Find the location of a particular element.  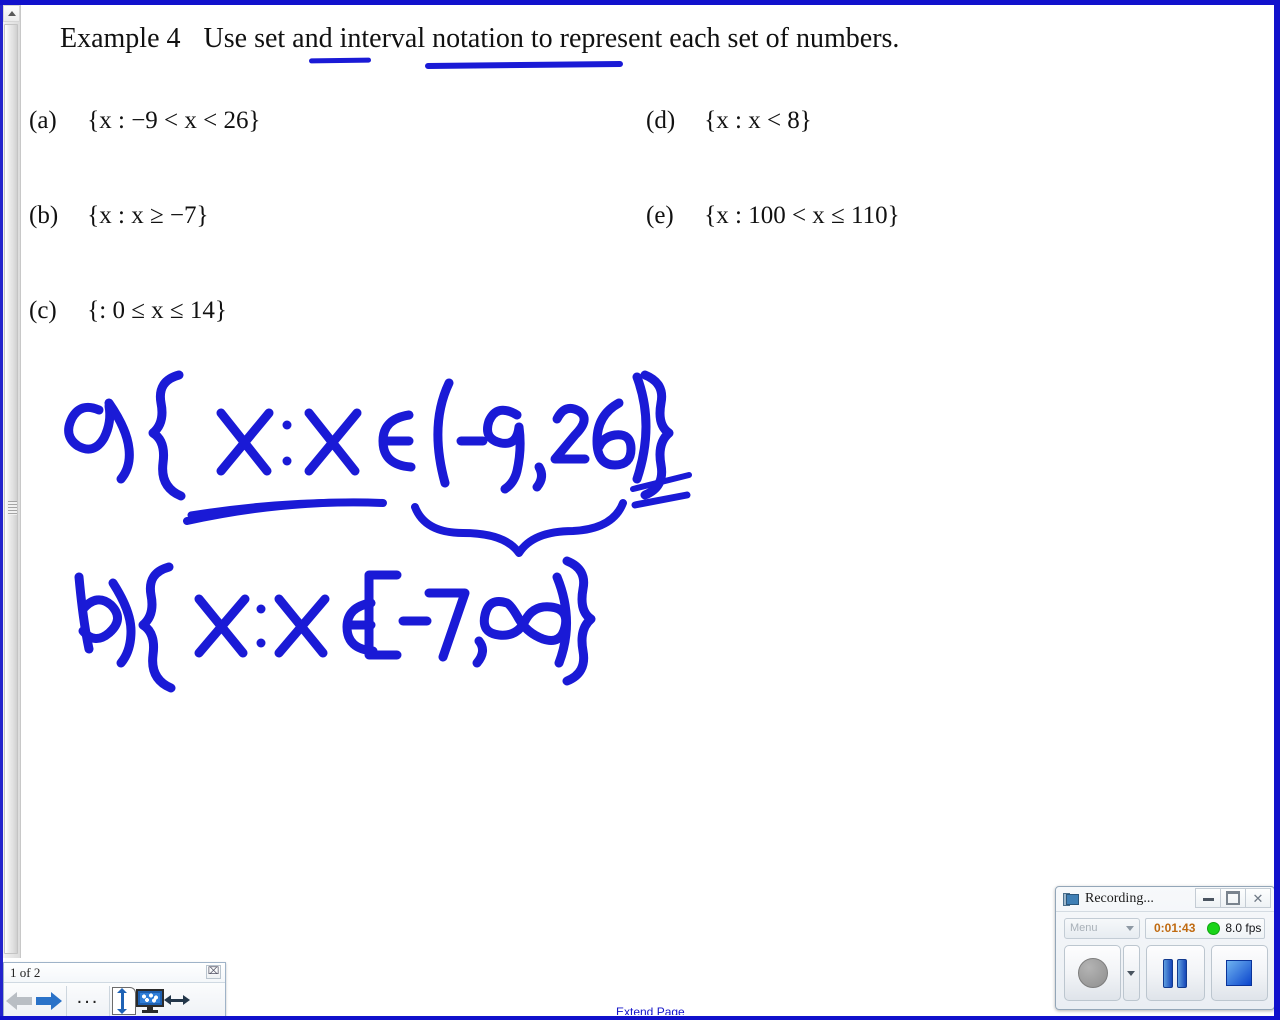

minimize-icon is located at coordinates (1208, 898).